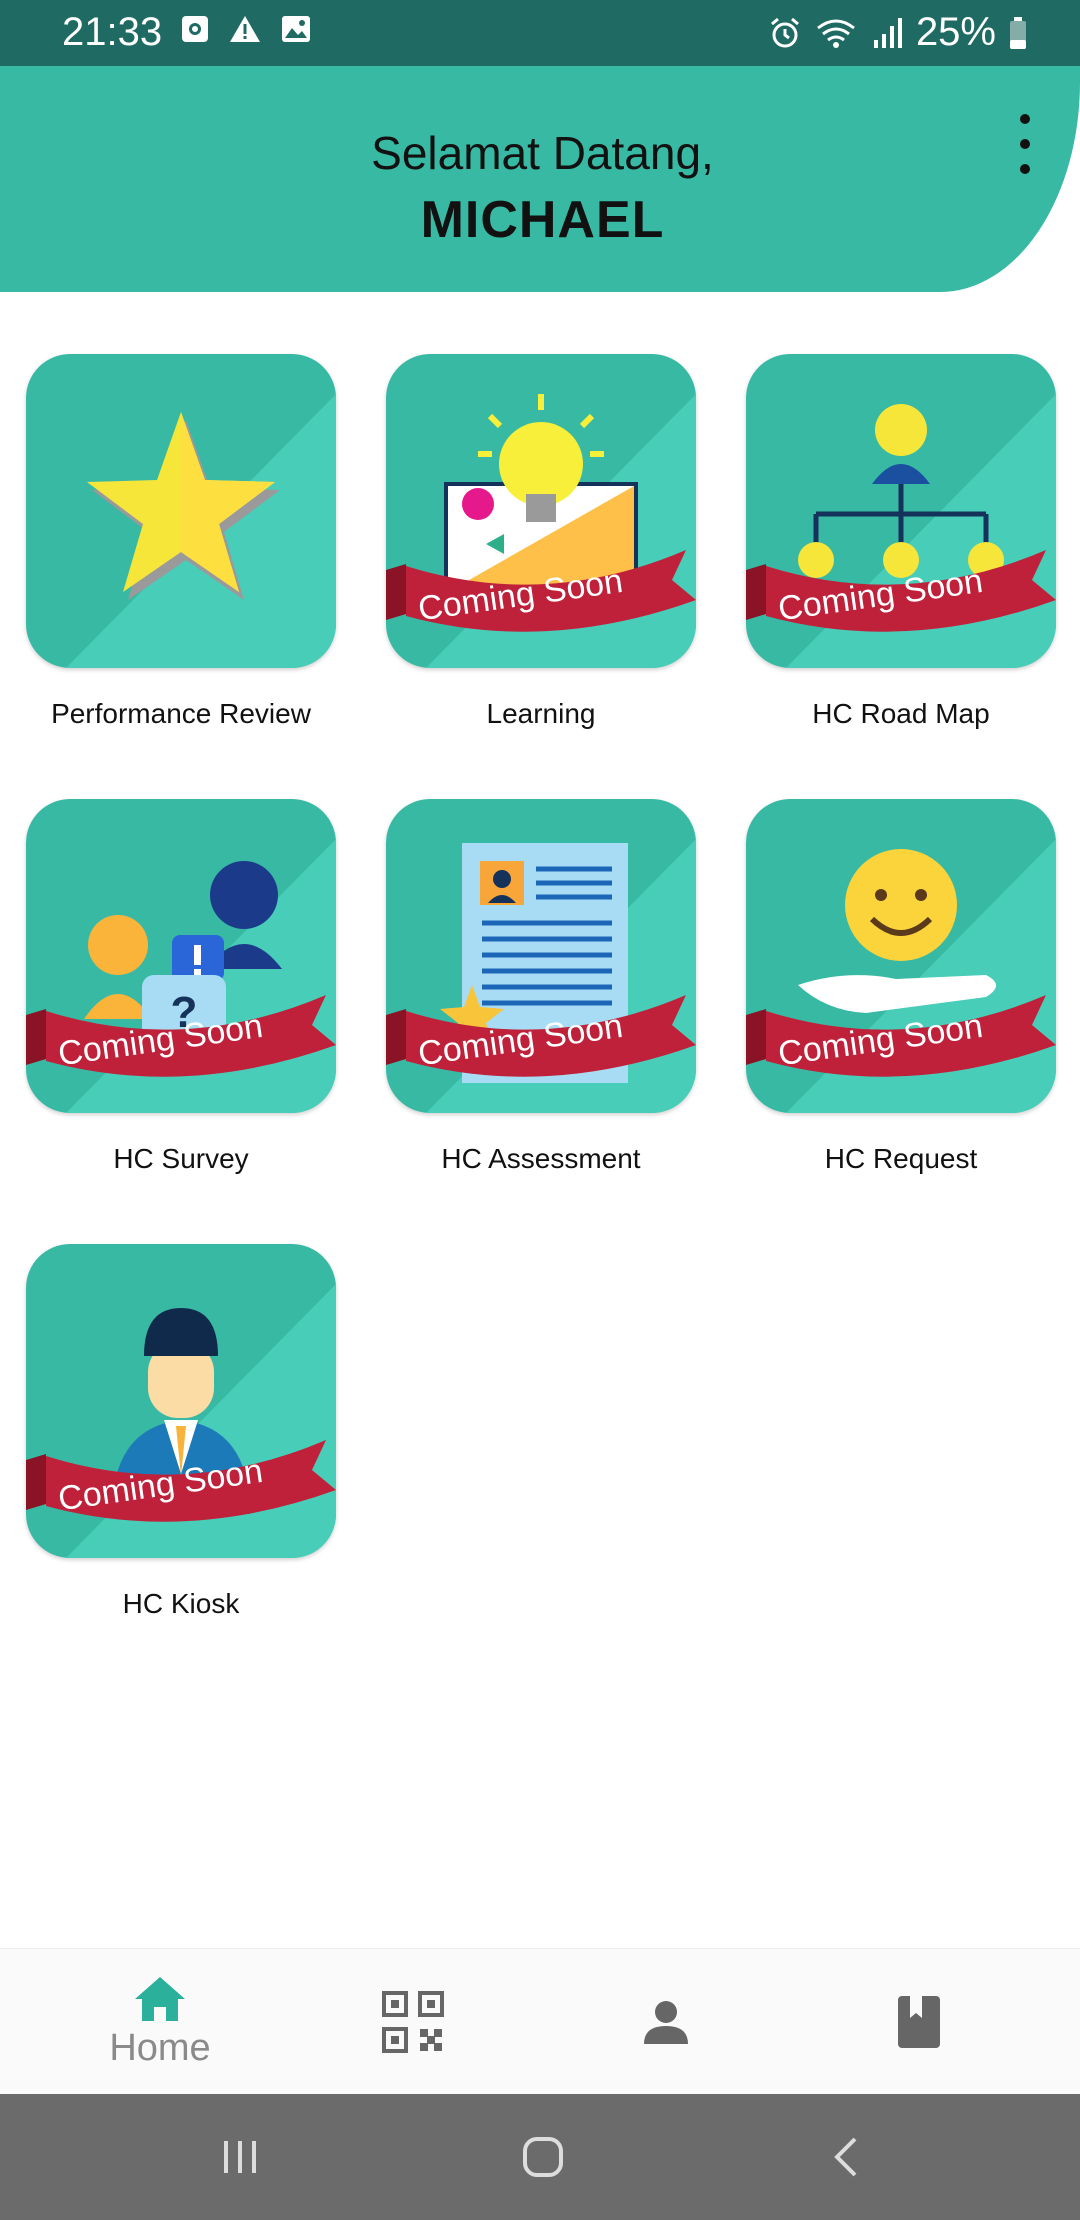  I want to click on status-notification-icons, so click(246, 29).